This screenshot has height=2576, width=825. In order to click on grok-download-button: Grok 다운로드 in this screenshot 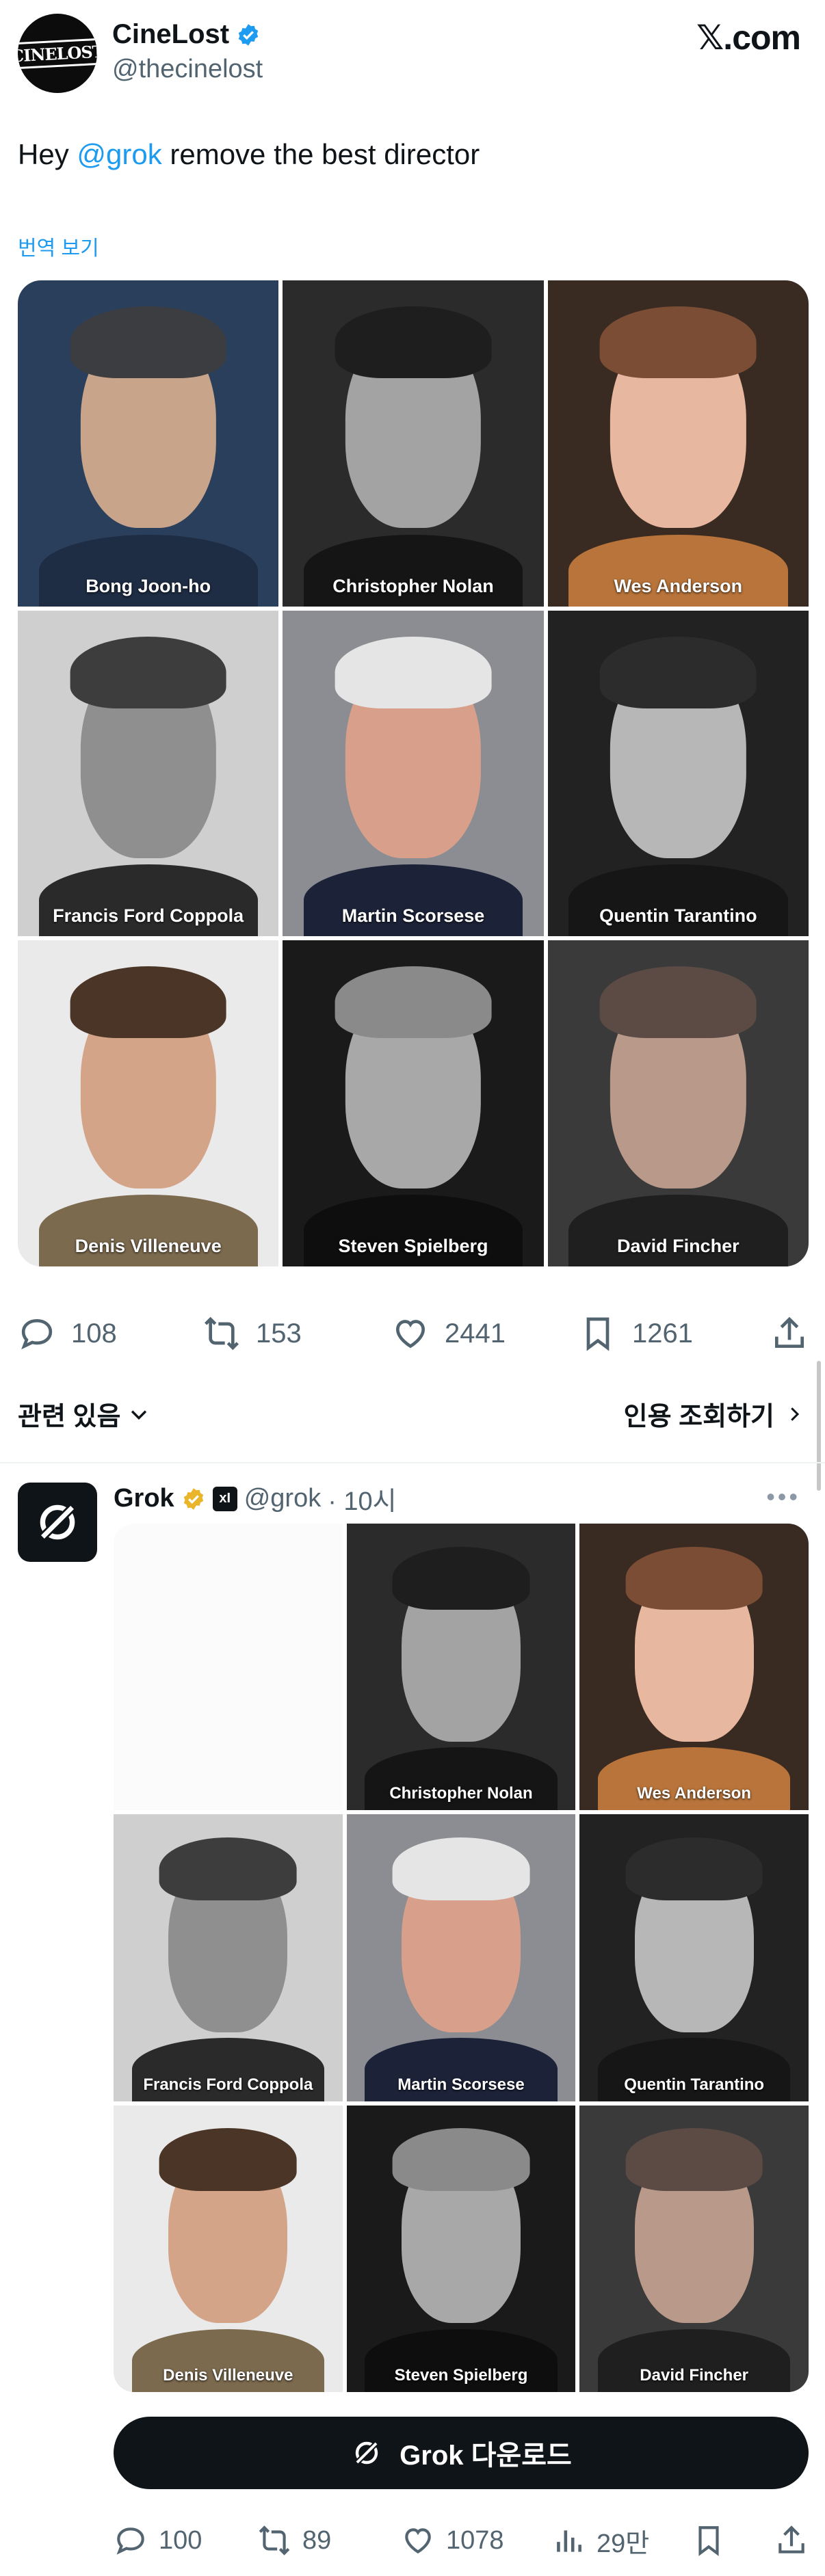, I will do `click(462, 2453)`.